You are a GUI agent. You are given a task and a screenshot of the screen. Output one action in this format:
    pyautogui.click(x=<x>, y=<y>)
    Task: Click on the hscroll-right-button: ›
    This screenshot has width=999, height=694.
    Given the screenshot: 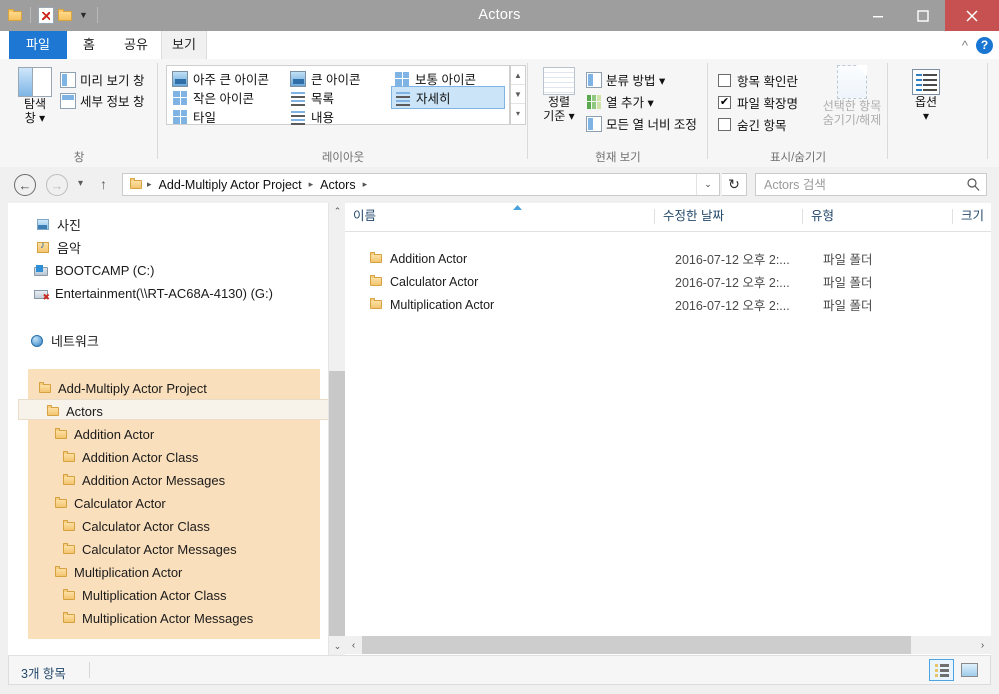 What is the action you would take?
    pyautogui.click(x=982, y=645)
    